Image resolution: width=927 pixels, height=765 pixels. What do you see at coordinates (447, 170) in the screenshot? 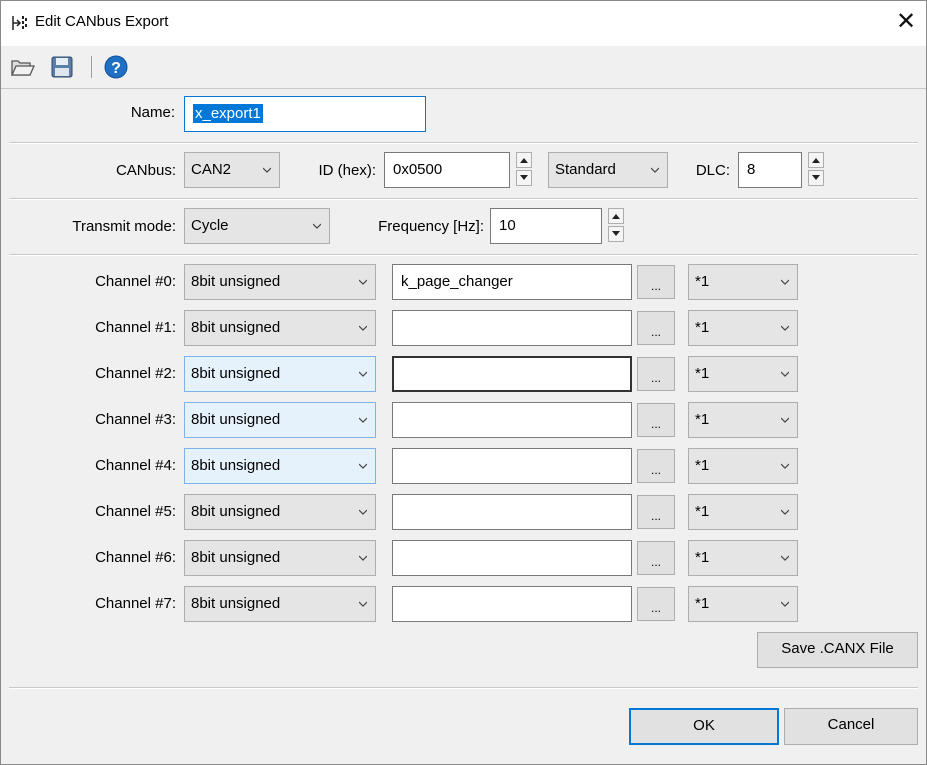
I see `id-input: 0x0500` at bounding box center [447, 170].